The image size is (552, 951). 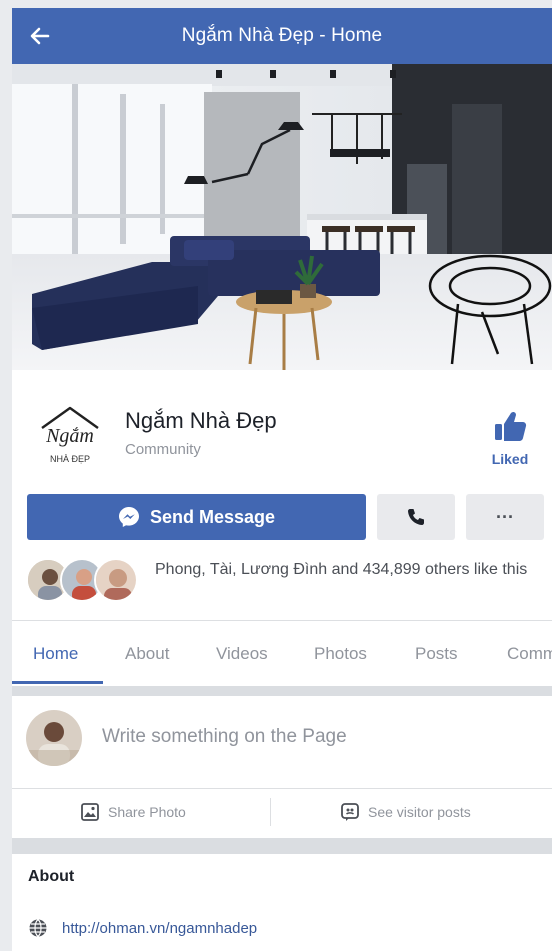 I want to click on active-tab-indicator, so click(x=57, y=682).